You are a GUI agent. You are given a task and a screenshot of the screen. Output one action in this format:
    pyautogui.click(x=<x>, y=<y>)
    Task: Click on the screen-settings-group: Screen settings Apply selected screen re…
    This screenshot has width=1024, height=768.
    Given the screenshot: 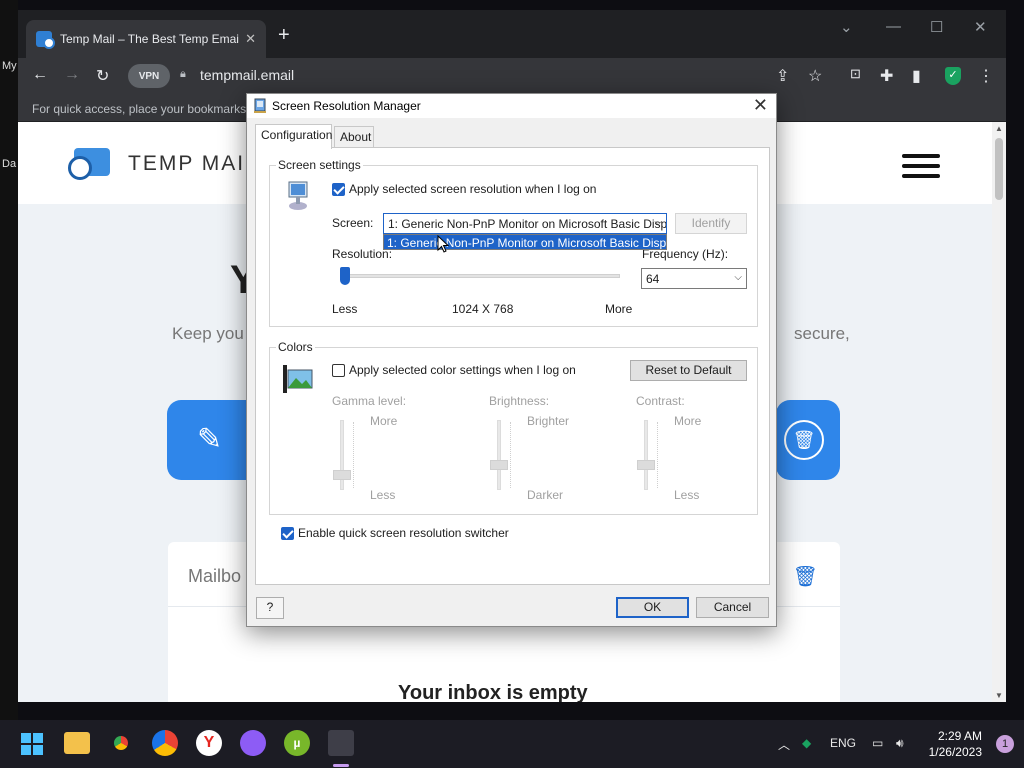 What is the action you would take?
    pyautogui.click(x=513, y=242)
    